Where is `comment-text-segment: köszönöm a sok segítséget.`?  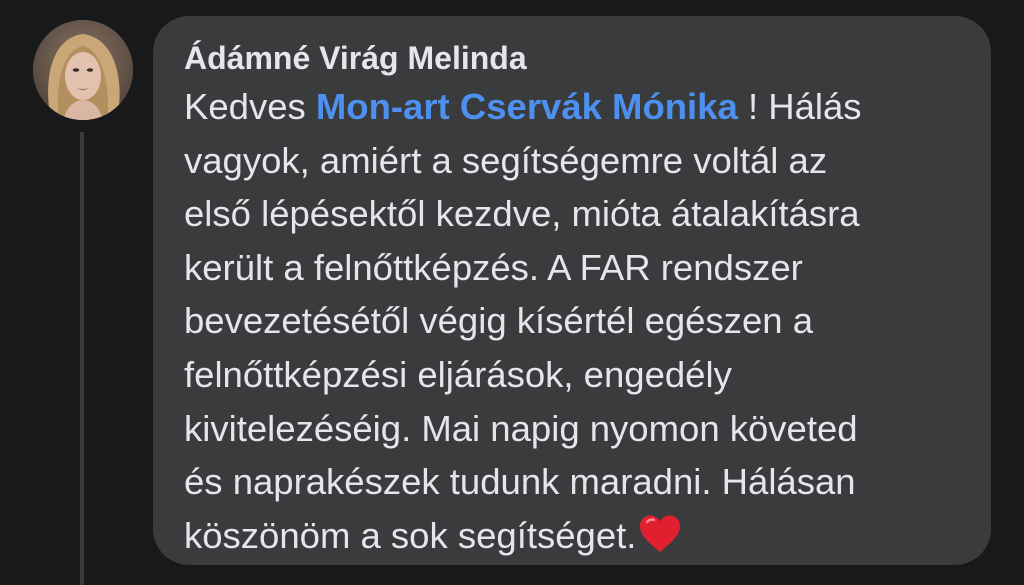
comment-text-segment: köszönöm a sok segítséget. is located at coordinates (410, 535).